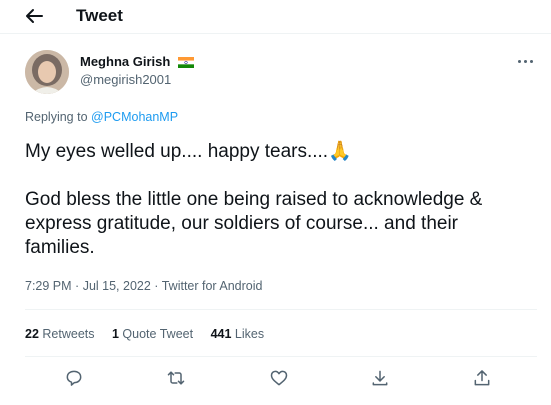 The image size is (551, 405). I want to click on tweet-source: Twitter for Android, so click(212, 286).